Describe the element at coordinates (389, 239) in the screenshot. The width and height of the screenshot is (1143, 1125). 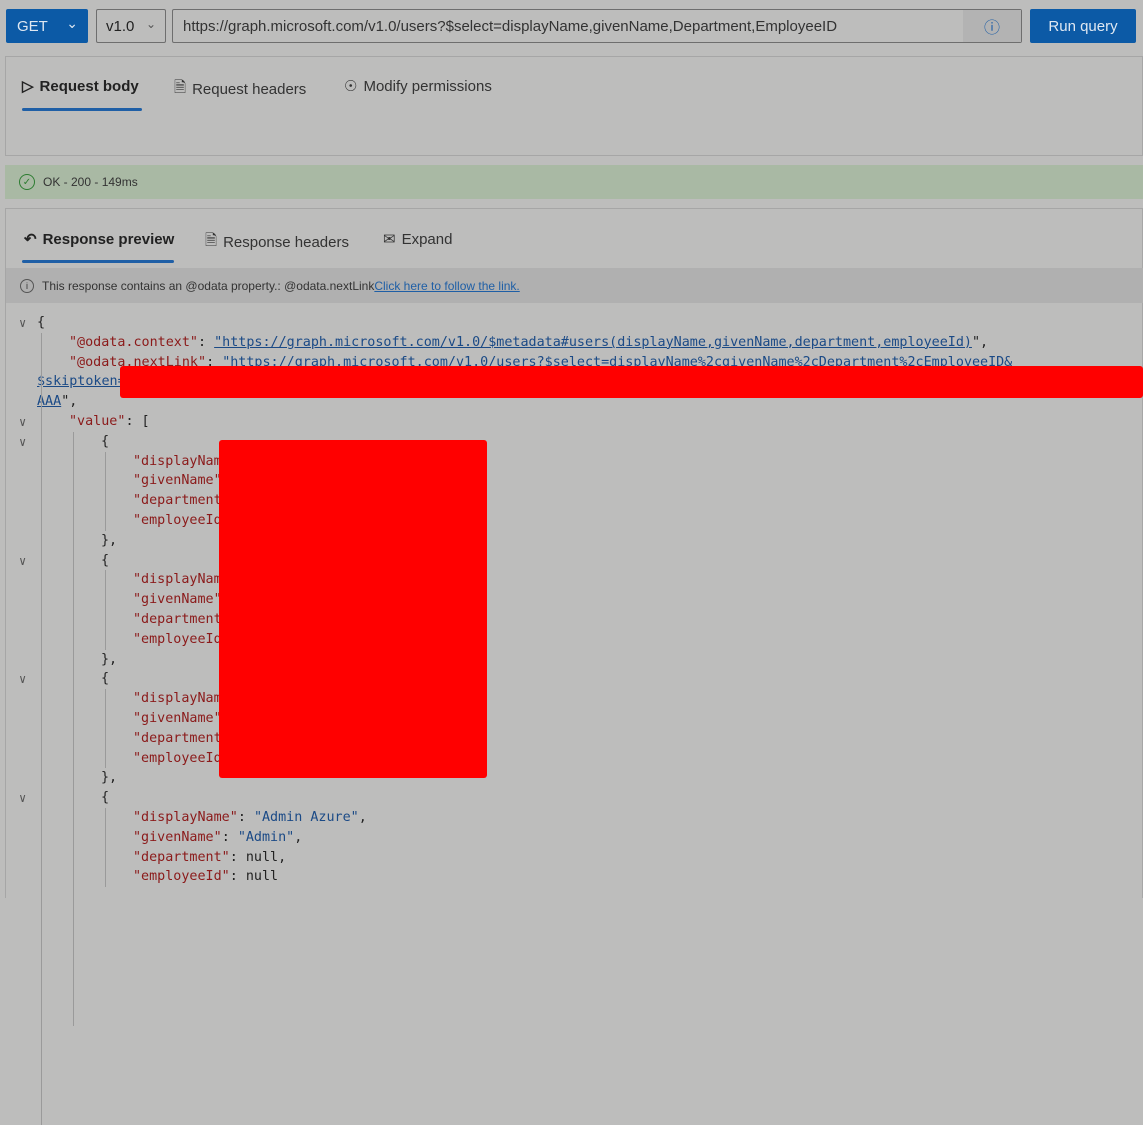
I see `expand-icon: ✉` at that location.